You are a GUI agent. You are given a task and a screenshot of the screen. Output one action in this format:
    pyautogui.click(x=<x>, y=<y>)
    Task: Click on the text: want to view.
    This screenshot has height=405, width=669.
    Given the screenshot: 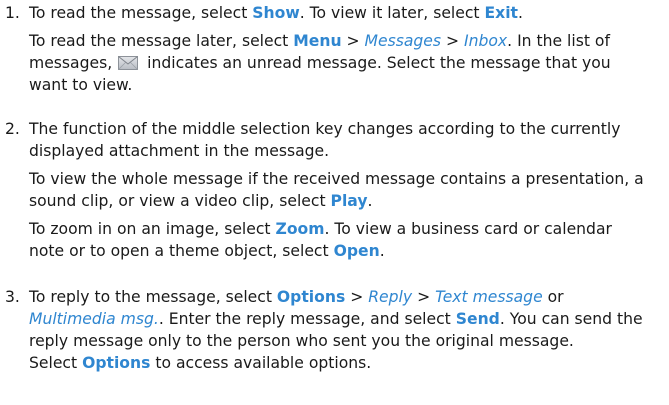 What is the action you would take?
    pyautogui.click(x=81, y=85)
    